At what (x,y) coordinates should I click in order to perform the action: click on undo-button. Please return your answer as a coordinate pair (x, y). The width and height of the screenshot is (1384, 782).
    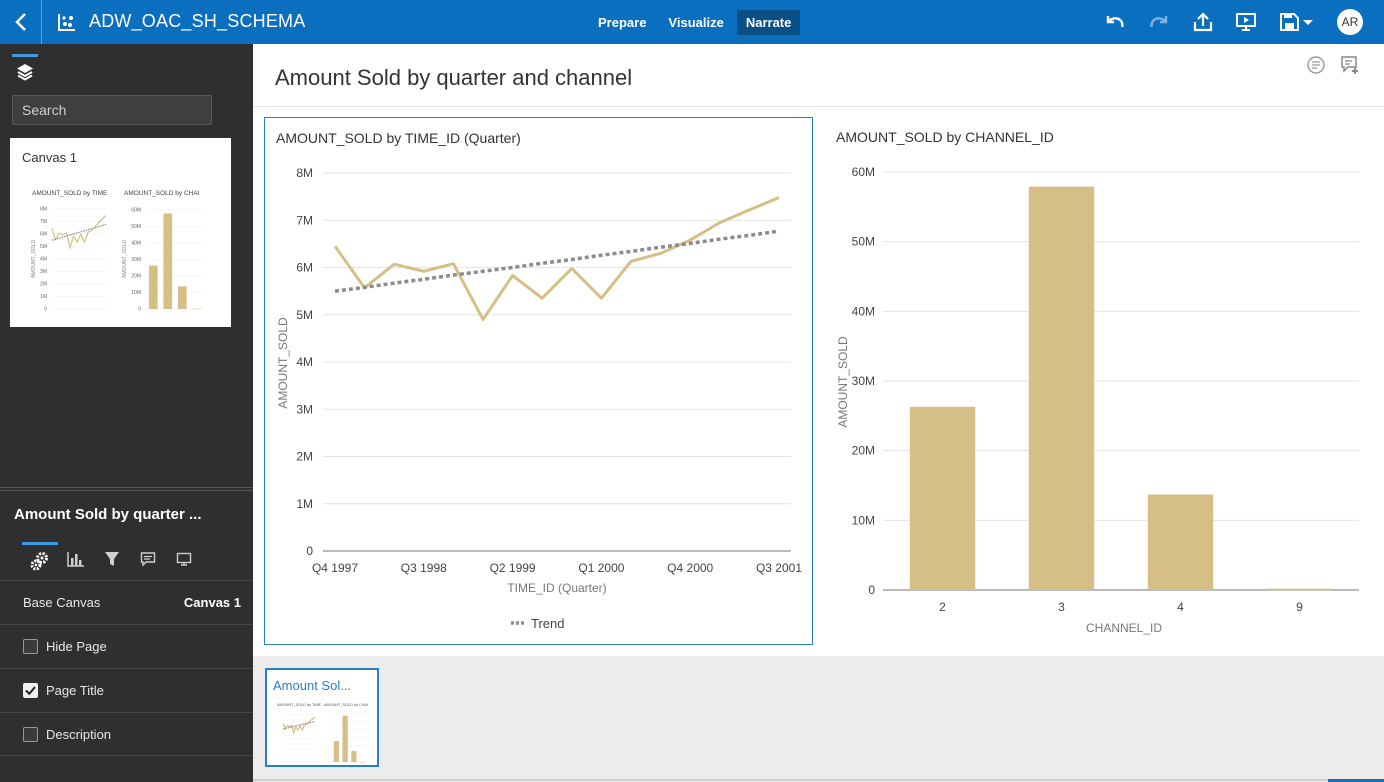
    Looking at the image, I should click on (1115, 22).